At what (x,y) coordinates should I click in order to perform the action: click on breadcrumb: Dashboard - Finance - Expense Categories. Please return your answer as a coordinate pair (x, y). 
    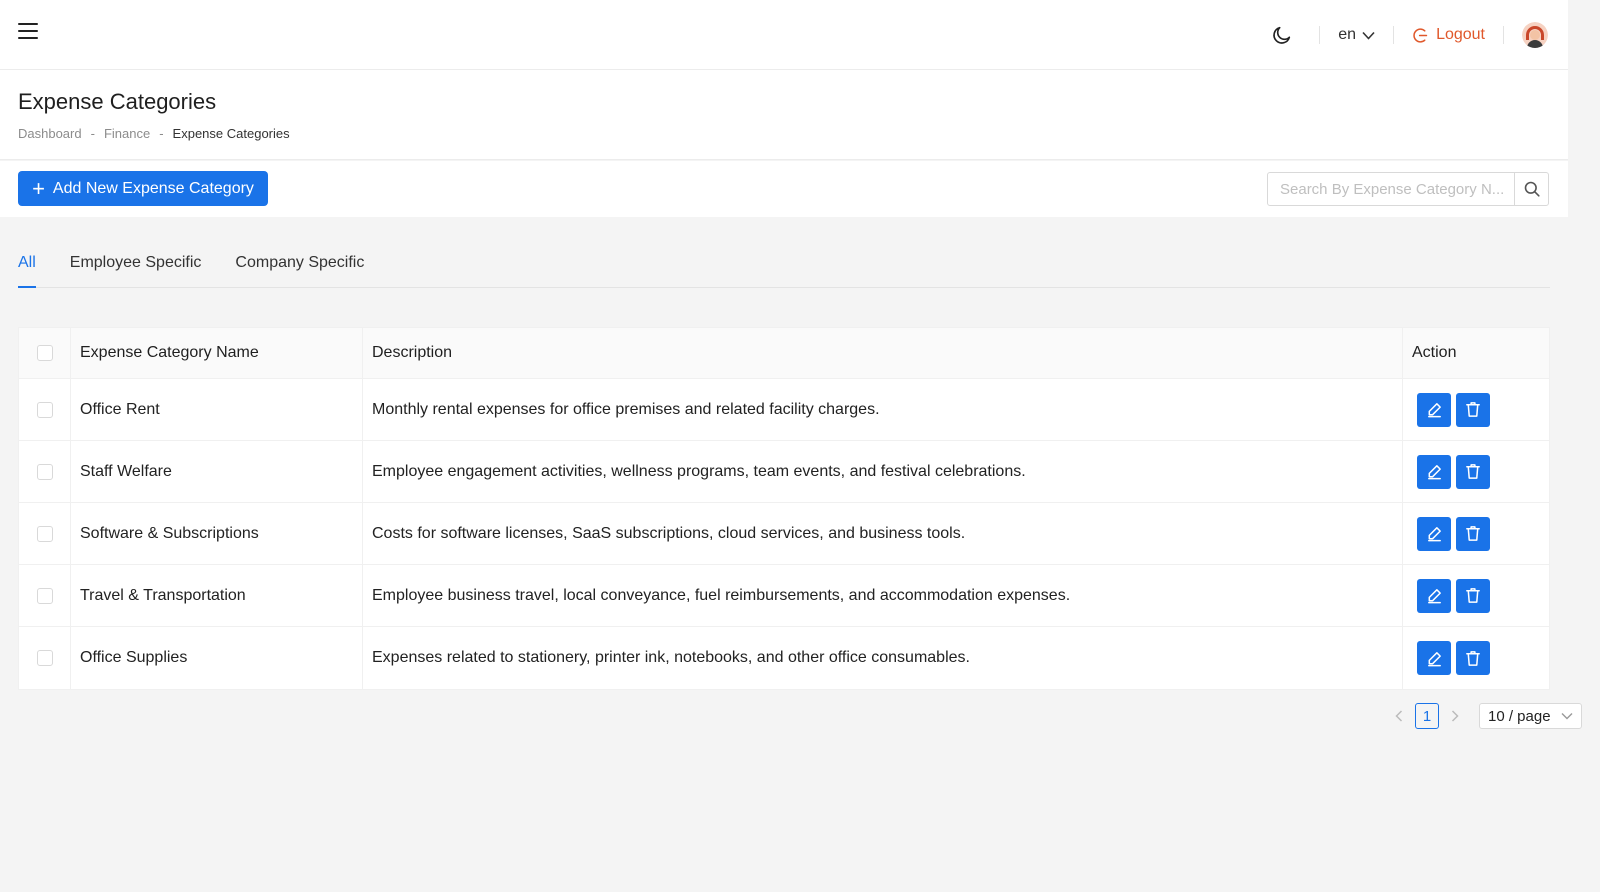
    Looking at the image, I should click on (154, 133).